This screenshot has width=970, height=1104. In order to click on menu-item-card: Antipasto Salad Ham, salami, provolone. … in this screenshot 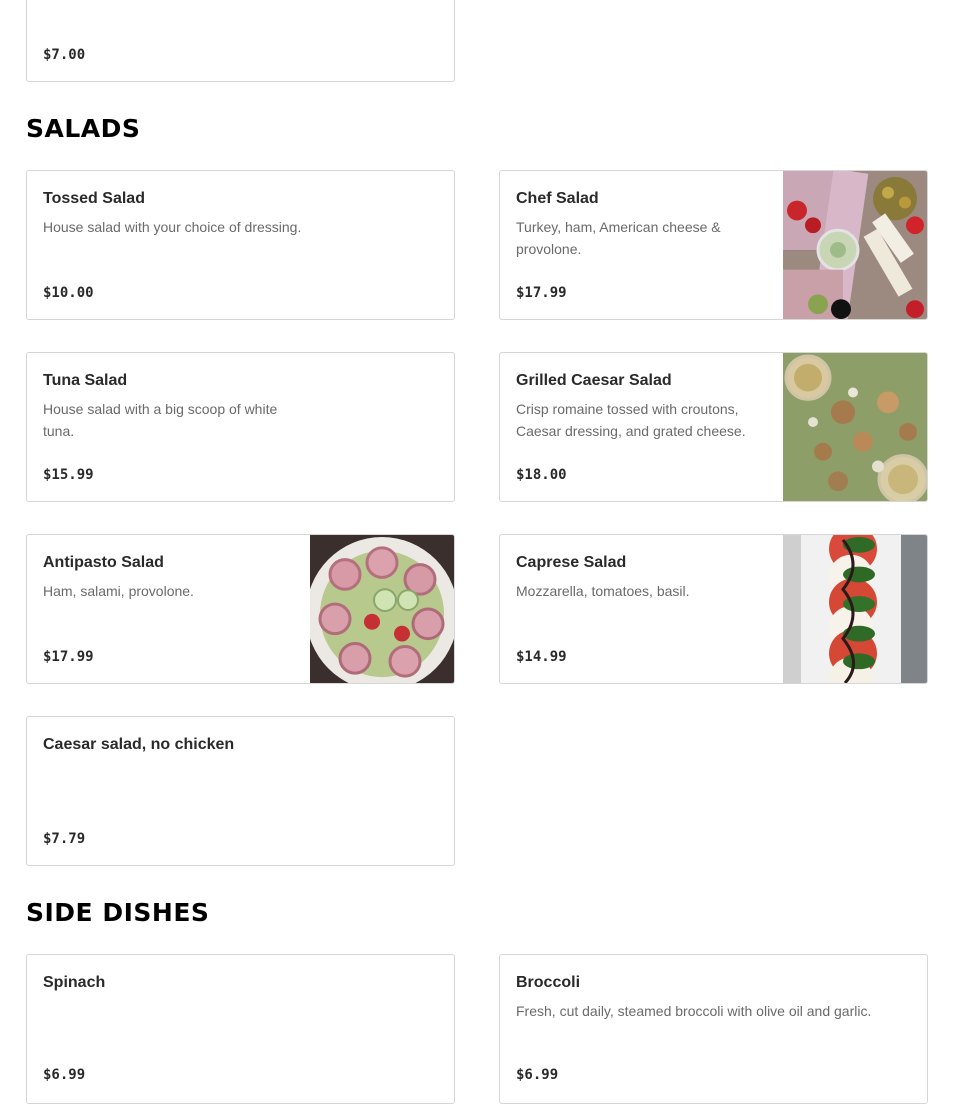, I will do `click(240, 609)`.